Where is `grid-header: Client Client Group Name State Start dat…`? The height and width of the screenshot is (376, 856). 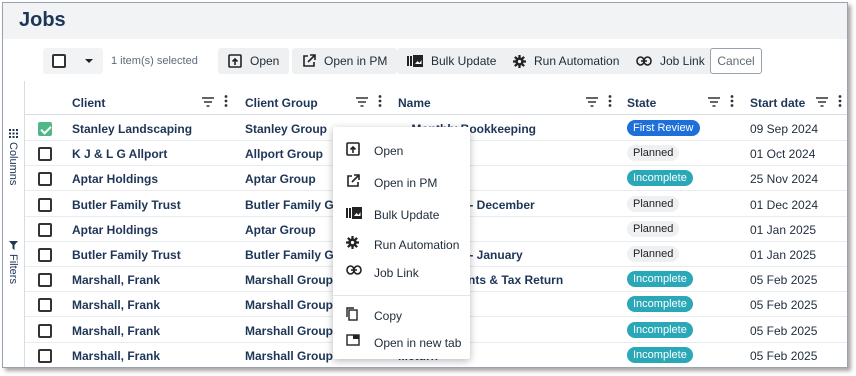
grid-header: Client Client Group Name State Start dat… is located at coordinates (436, 101).